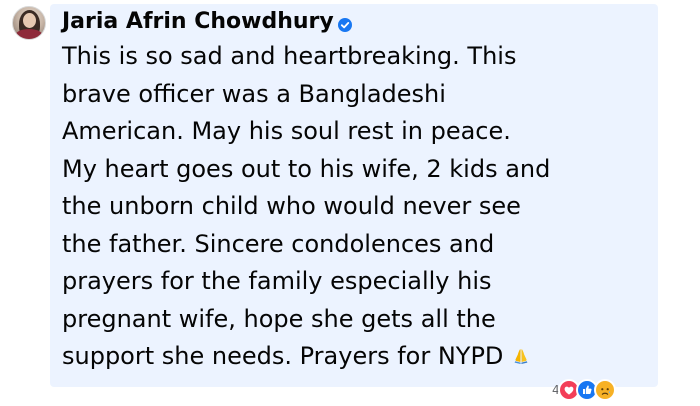 The width and height of the screenshot is (700, 406). What do you see at coordinates (198, 22) in the screenshot?
I see `author-name: Jaria Afrin Chowdhury` at bounding box center [198, 22].